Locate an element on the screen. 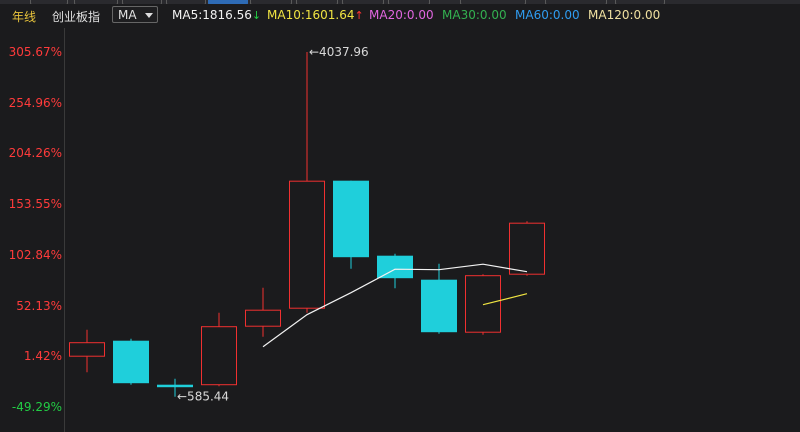 Image resolution: width=800 pixels, height=432 pixels. min-value-annotation: ←585.44 is located at coordinates (203, 397).